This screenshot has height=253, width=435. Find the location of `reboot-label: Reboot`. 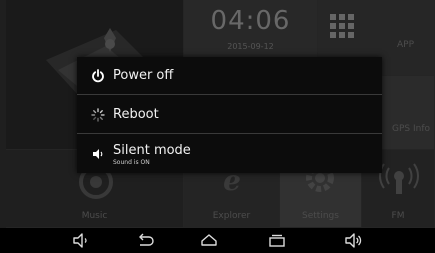

reboot-label: Reboot is located at coordinates (136, 114).